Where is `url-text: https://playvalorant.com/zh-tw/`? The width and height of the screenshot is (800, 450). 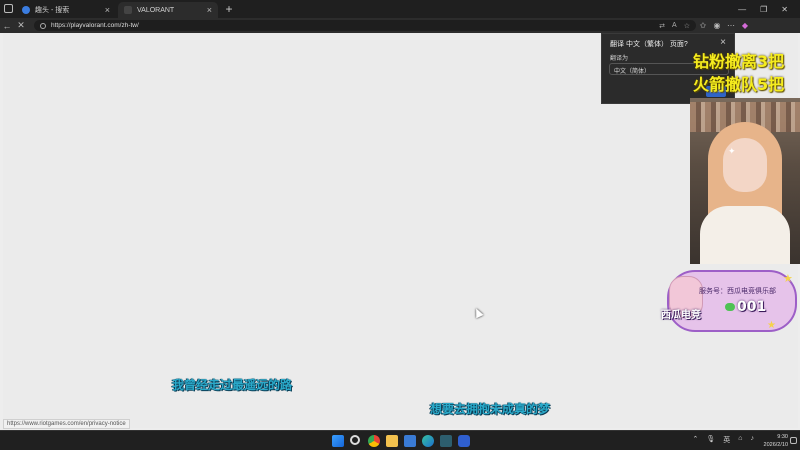
url-text: https://playvalorant.com/zh-tw/ is located at coordinates (95, 25).